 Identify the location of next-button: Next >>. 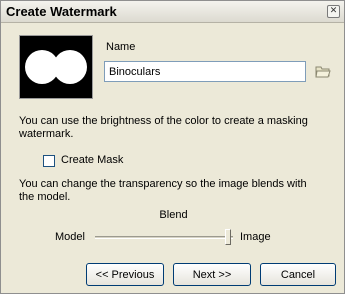
(212, 274).